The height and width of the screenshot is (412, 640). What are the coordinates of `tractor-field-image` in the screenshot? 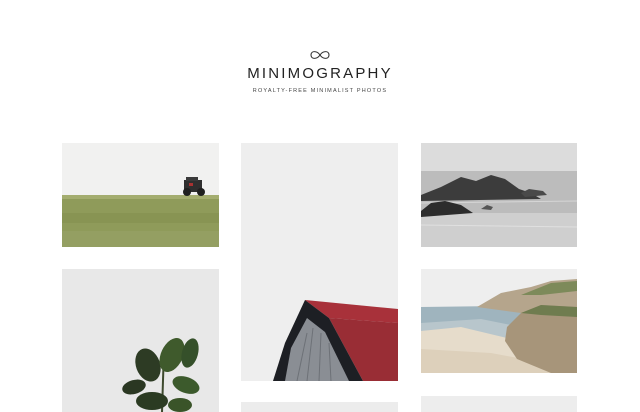 It's located at (140, 195).